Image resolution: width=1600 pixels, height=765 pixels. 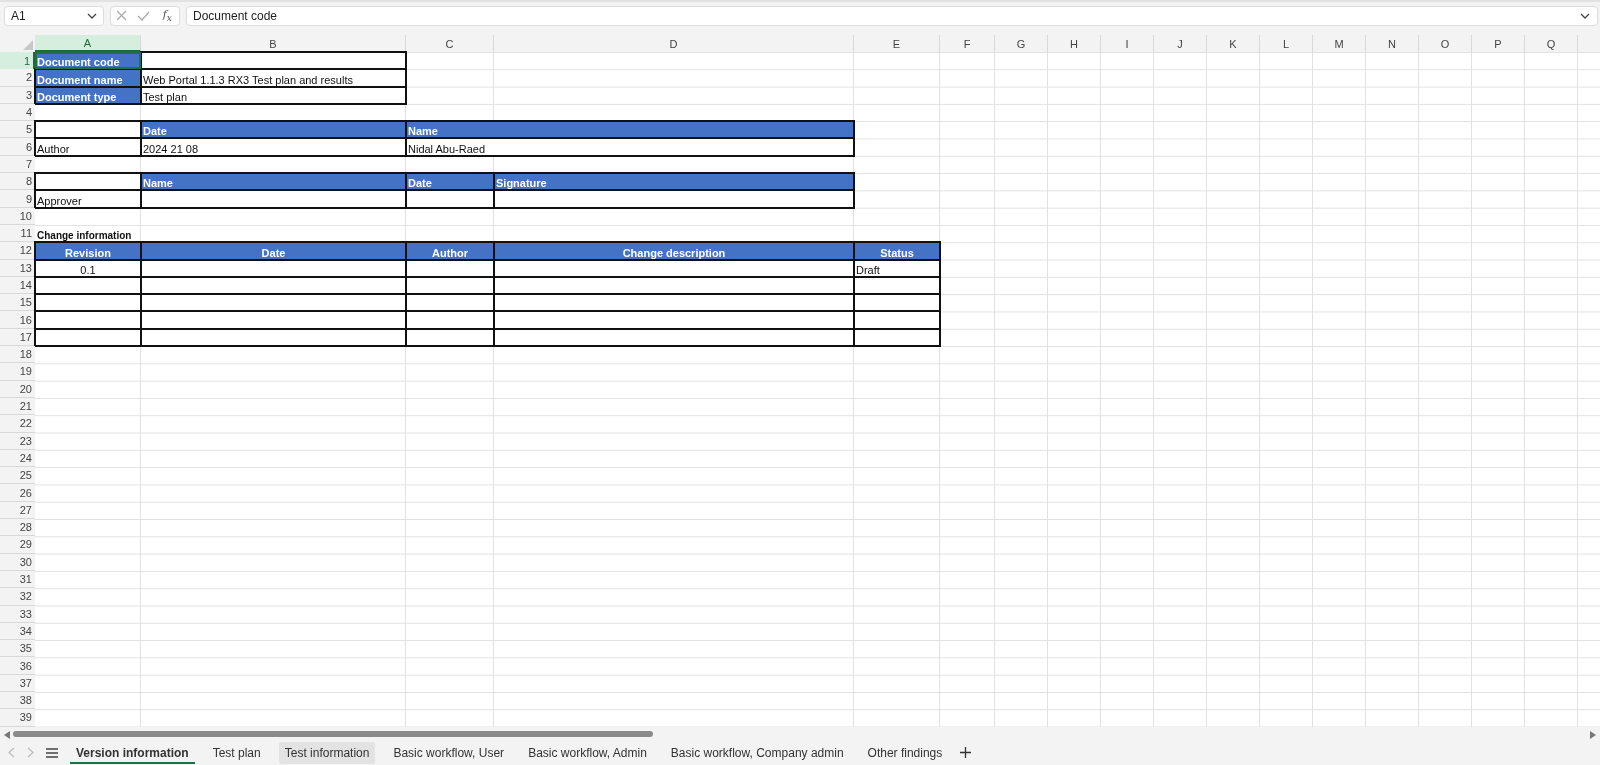 I want to click on column-header: D, so click(x=674, y=43).